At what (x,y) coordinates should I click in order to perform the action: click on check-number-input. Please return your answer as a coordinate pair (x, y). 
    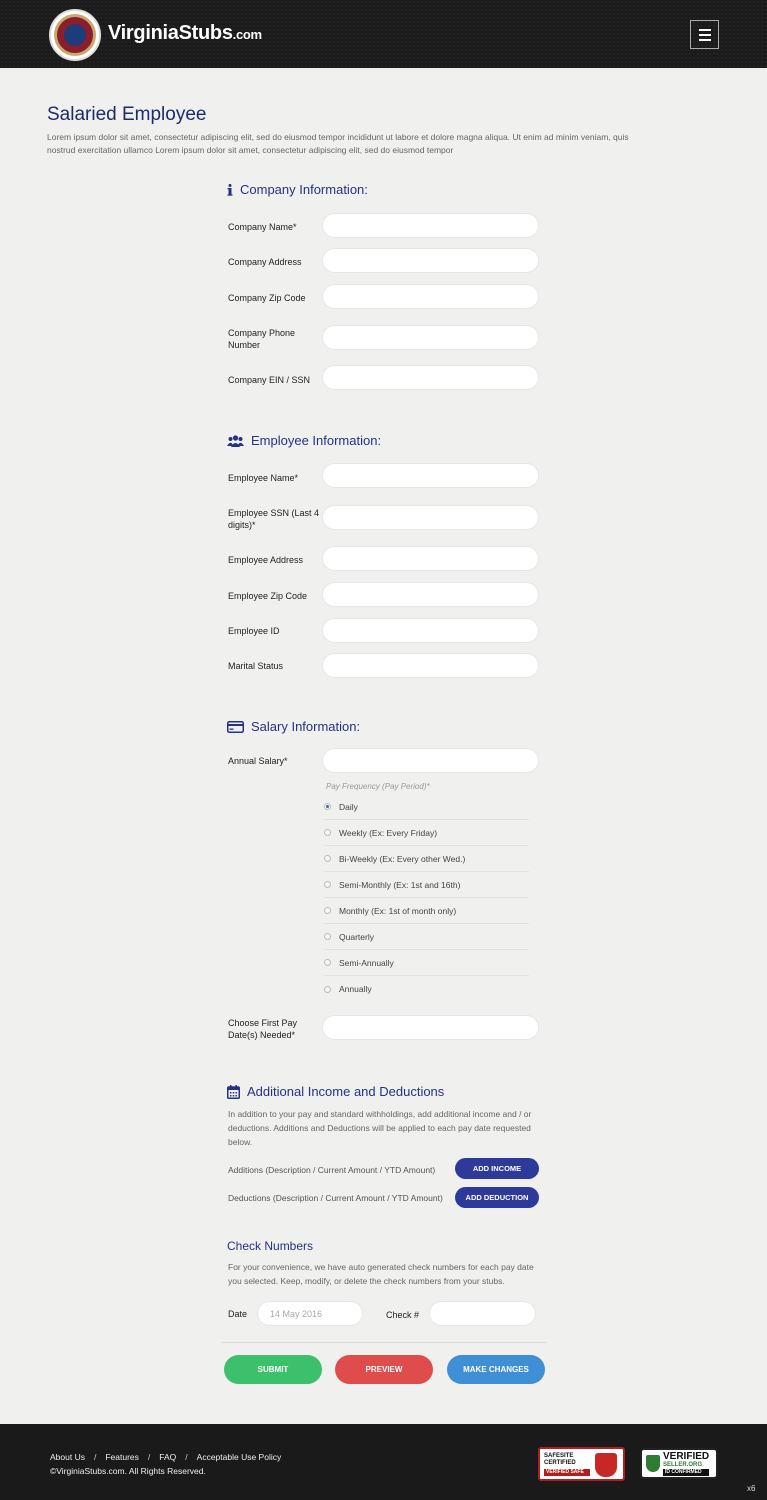
    Looking at the image, I should click on (482, 1313).